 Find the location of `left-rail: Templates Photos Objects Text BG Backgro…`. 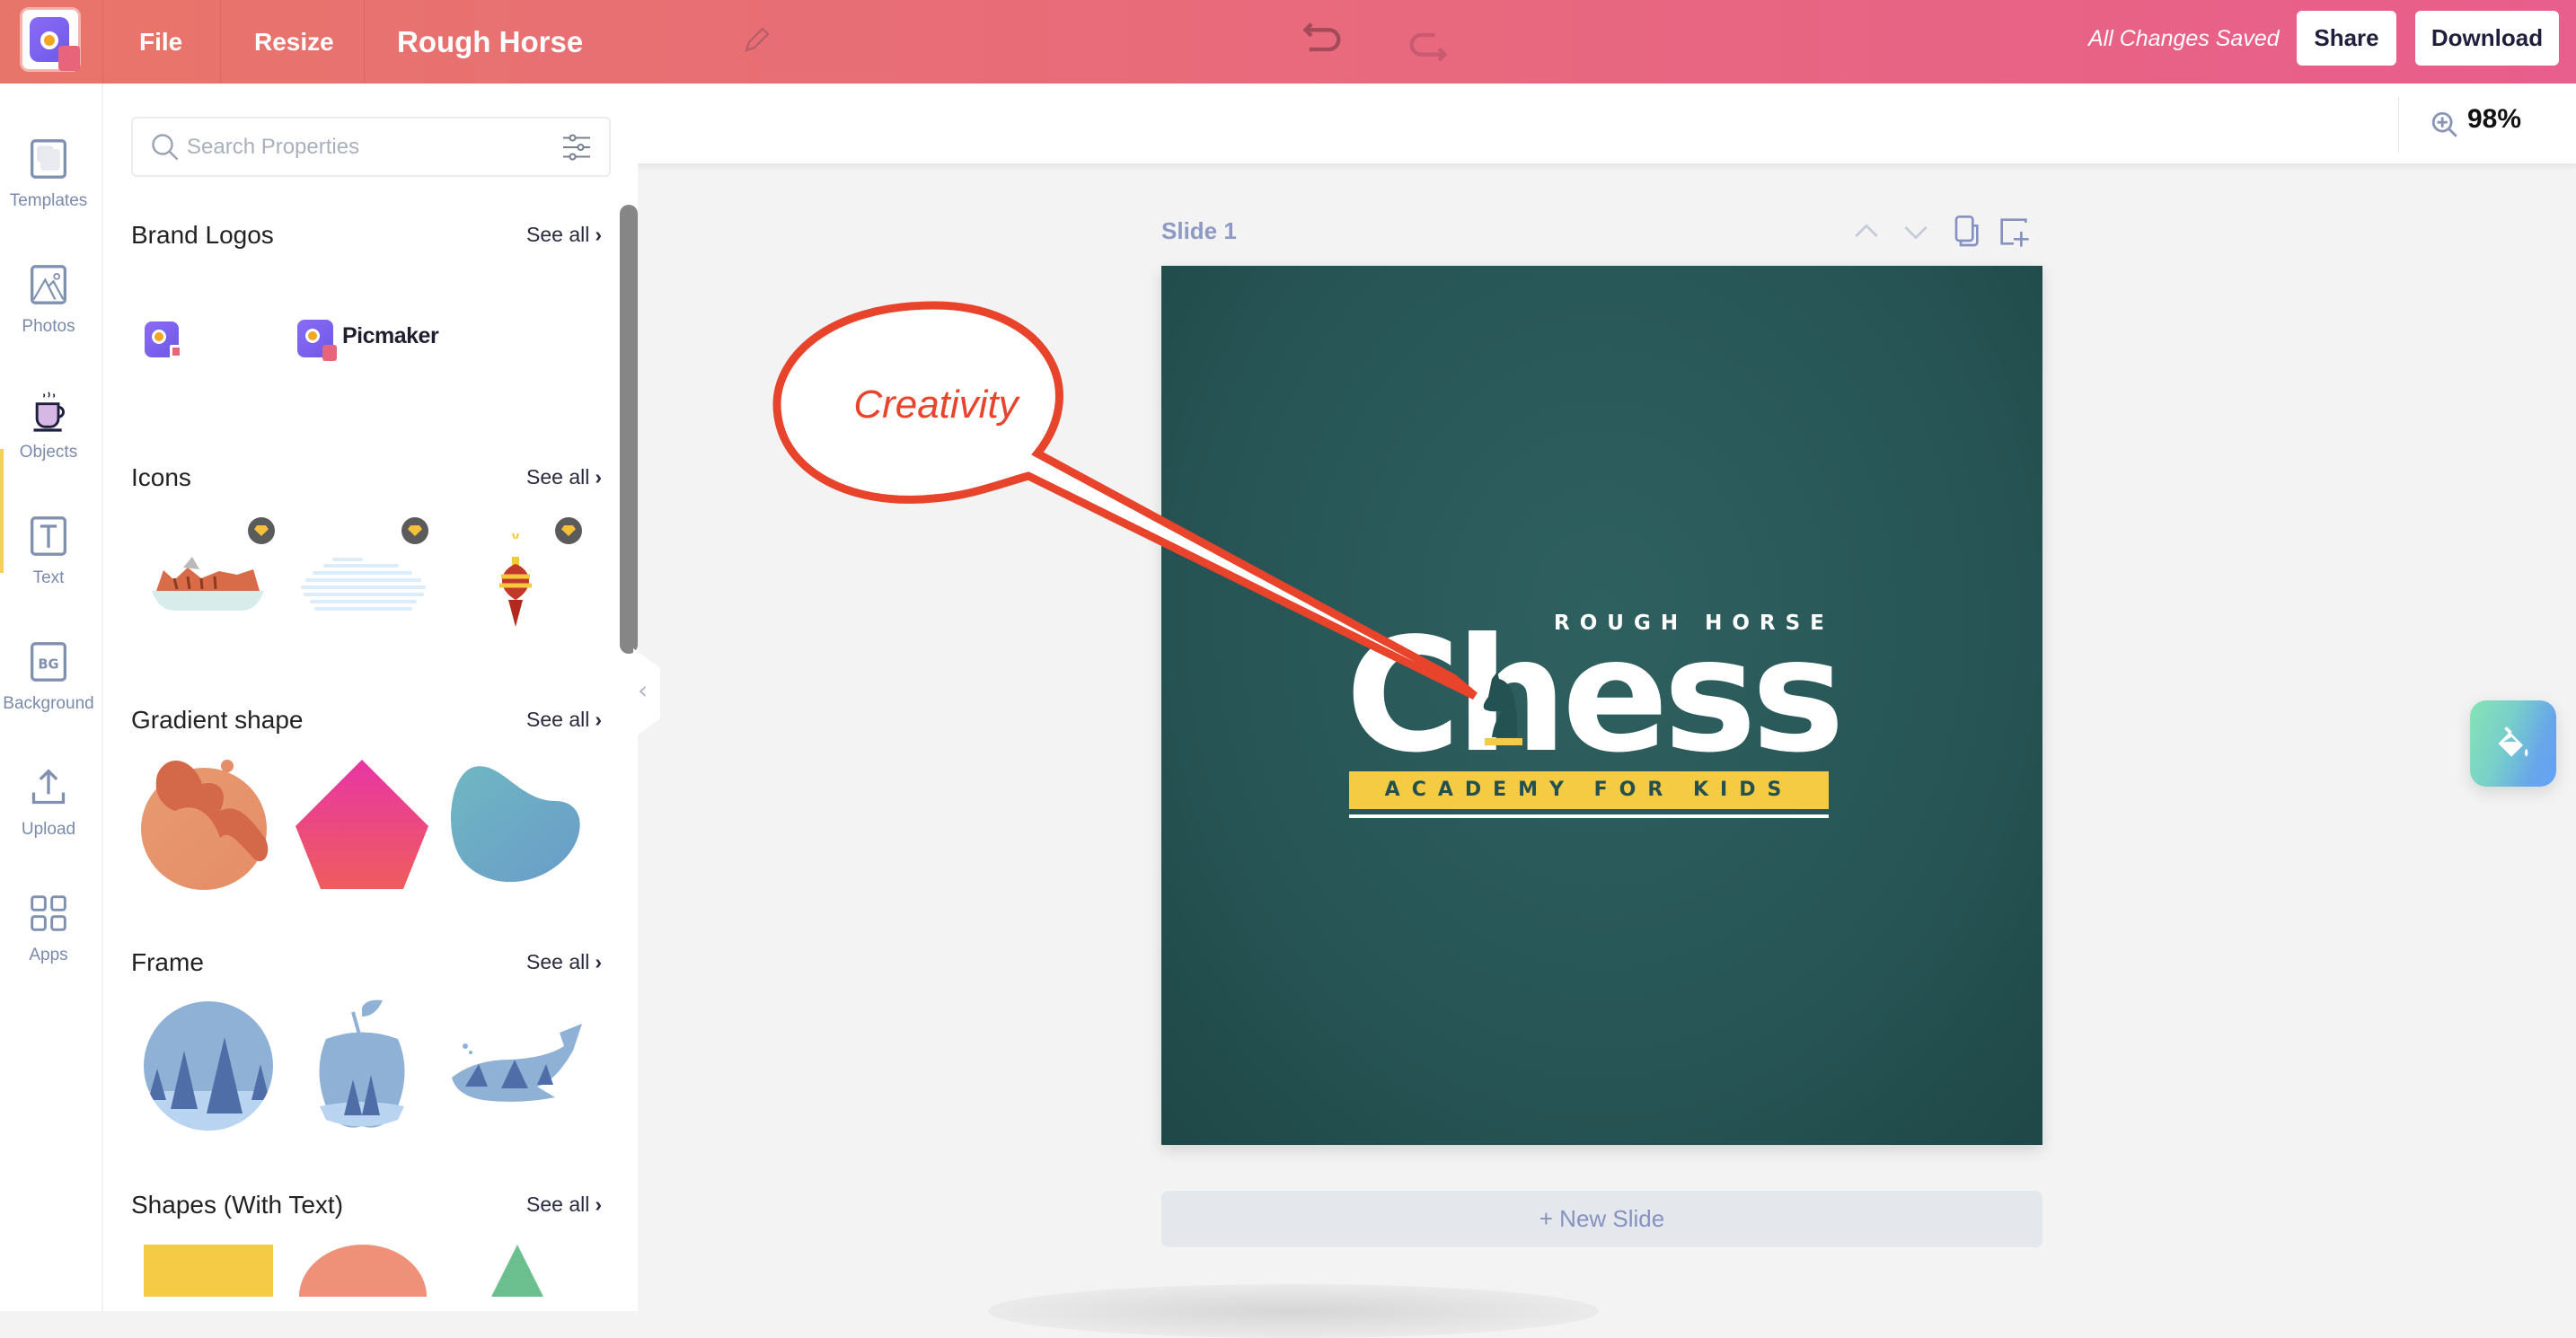

left-rail: Templates Photos Objects Text BG Backgro… is located at coordinates (51, 697).